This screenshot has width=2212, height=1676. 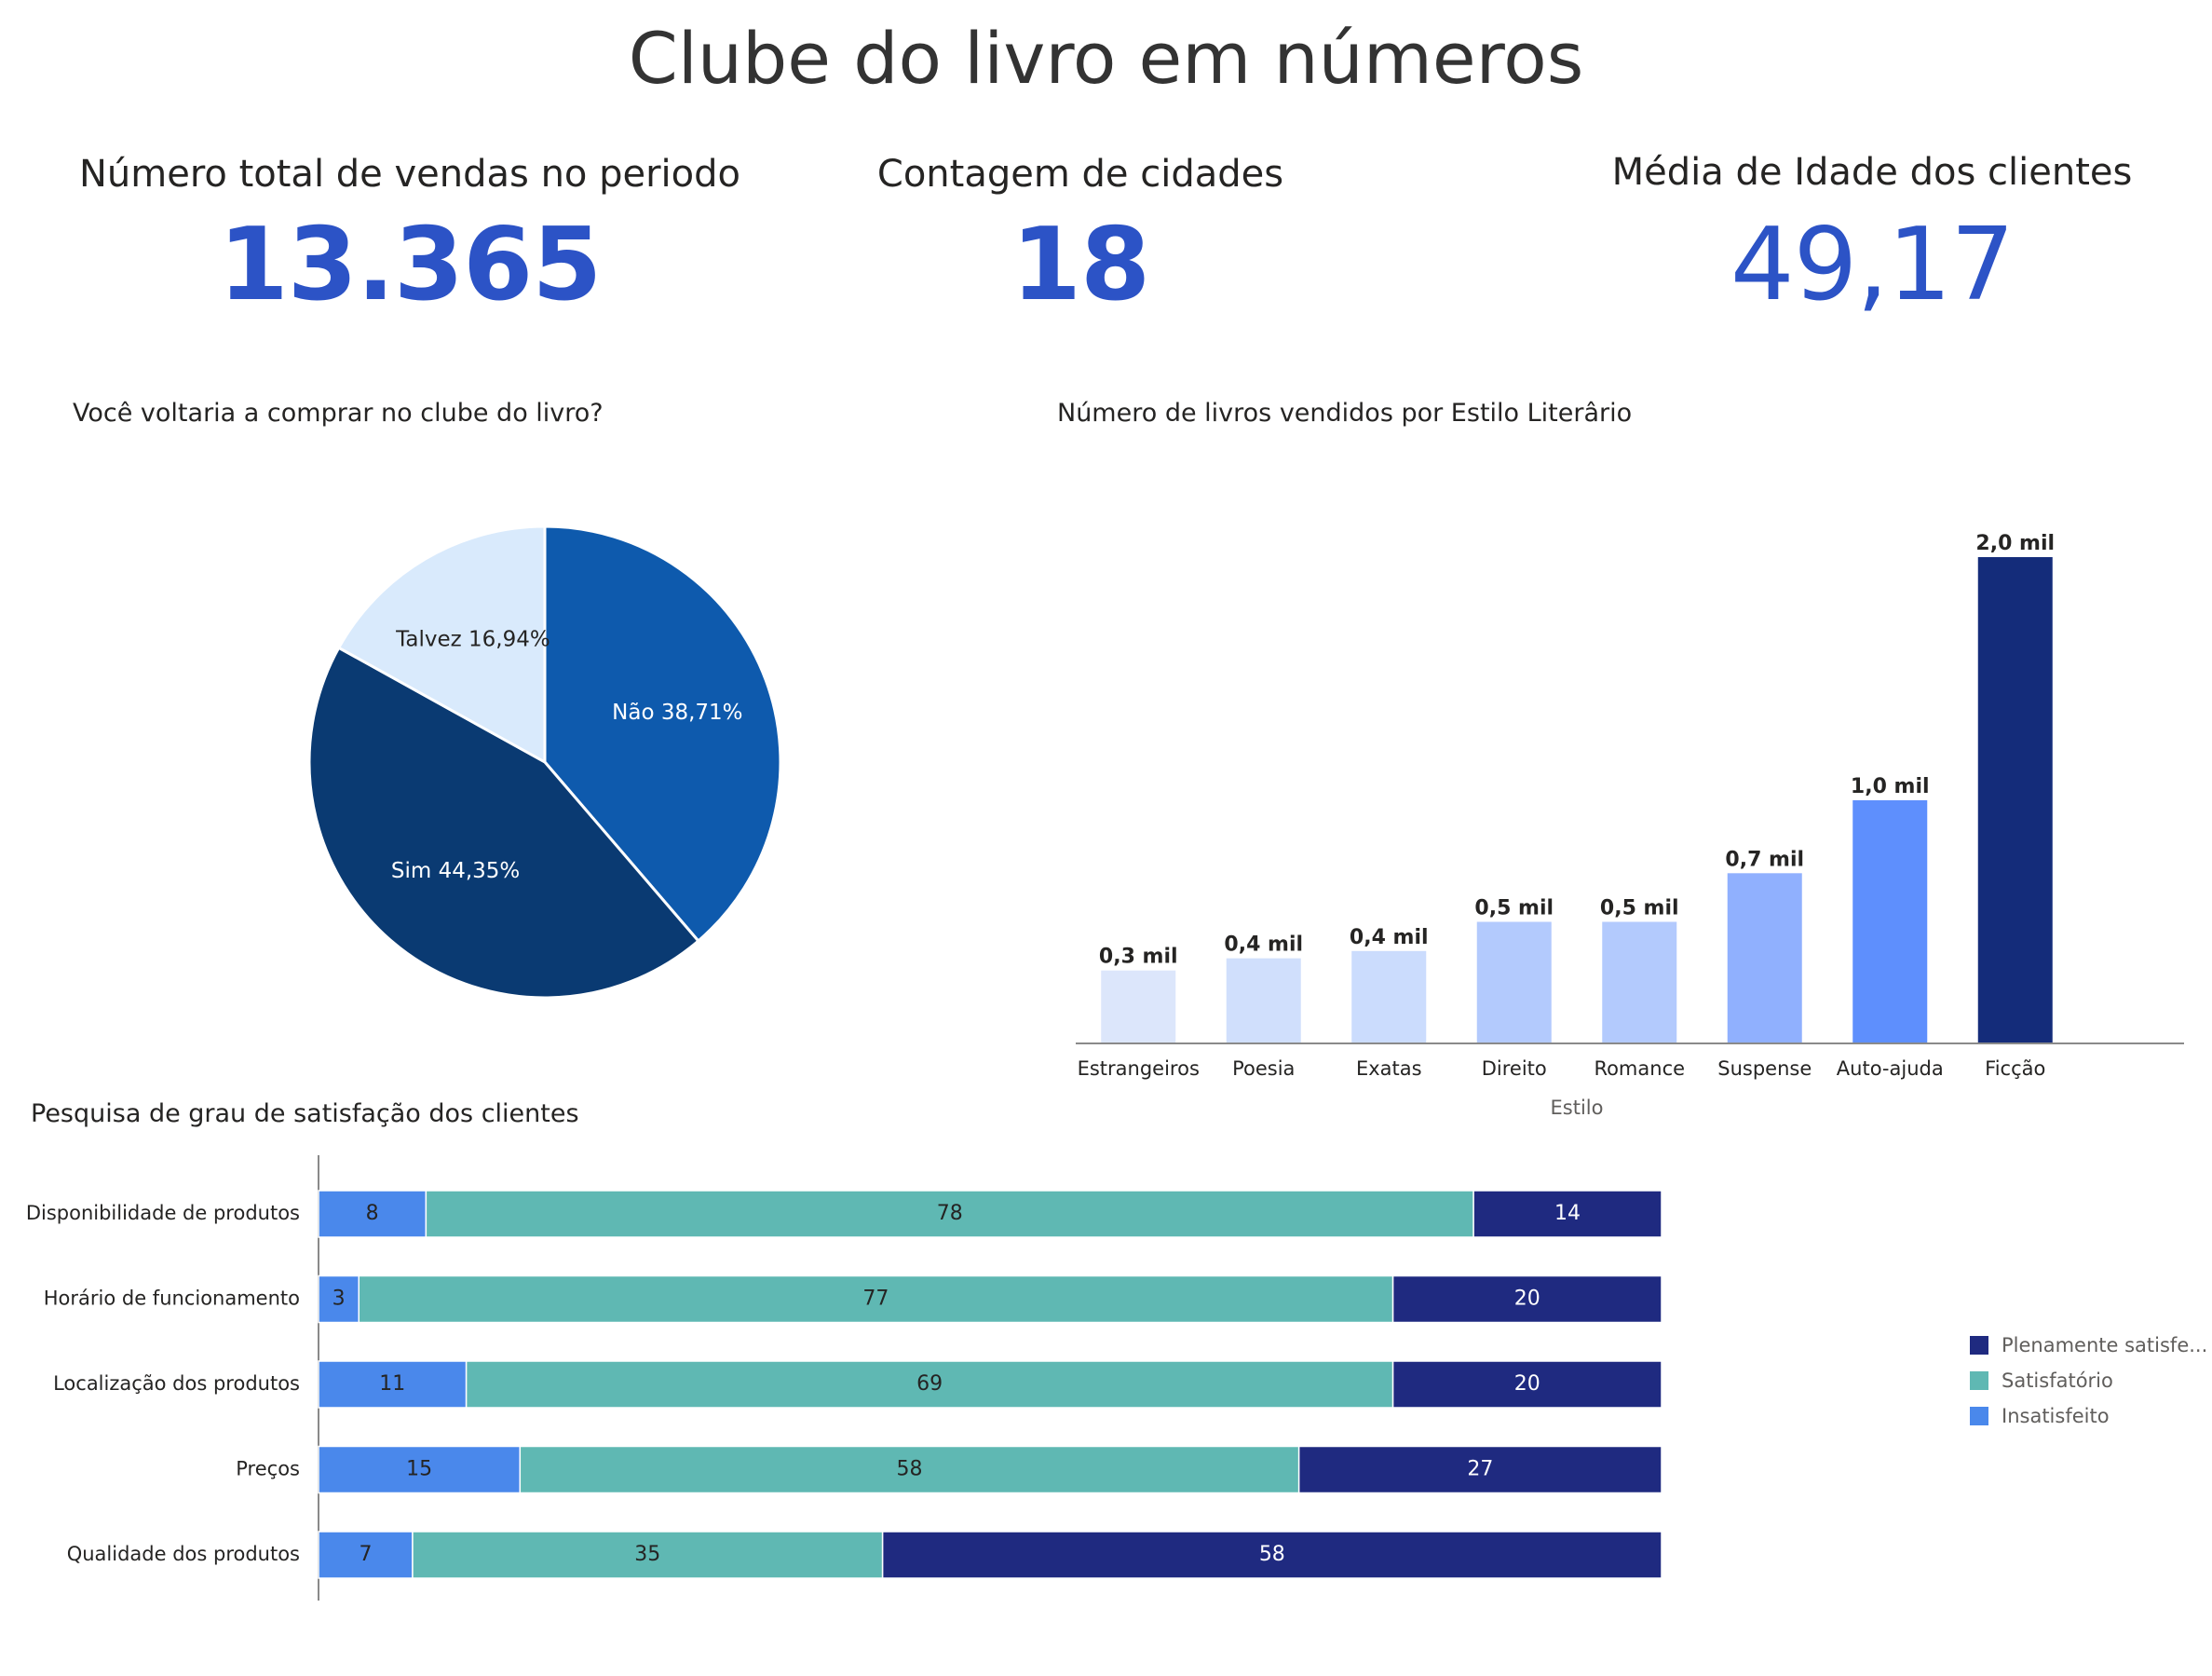 I want to click on bar-category-label: Estrangeiros, so click(x=1139, y=1069).